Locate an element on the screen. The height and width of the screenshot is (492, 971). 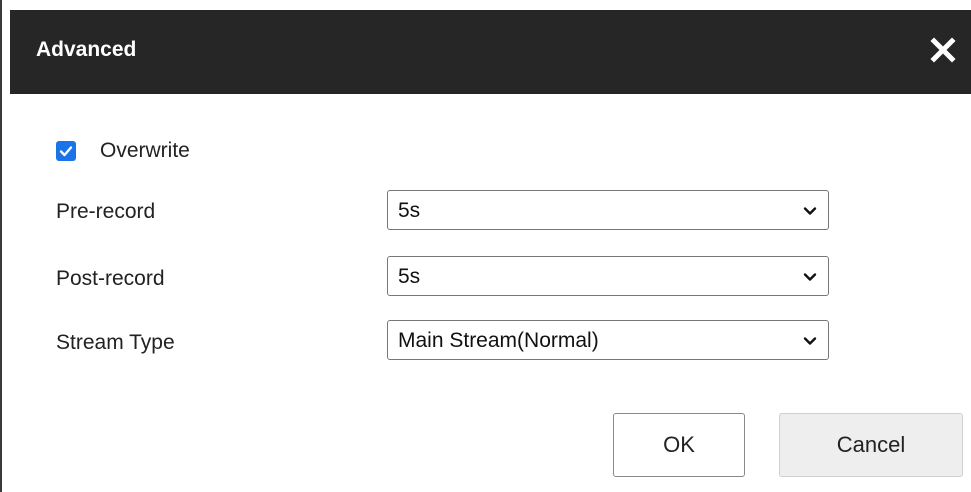
pre-record-select: 5s is located at coordinates (608, 210).